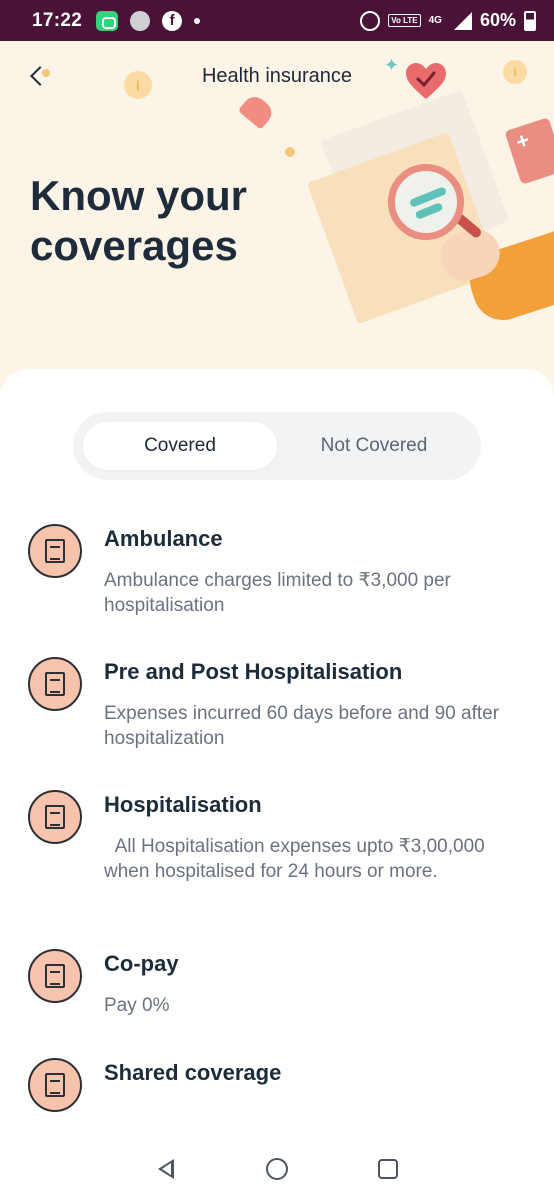 Image resolution: width=554 pixels, height=1200 pixels. Describe the element at coordinates (461, 20) in the screenshot. I see `signal-icon` at that location.